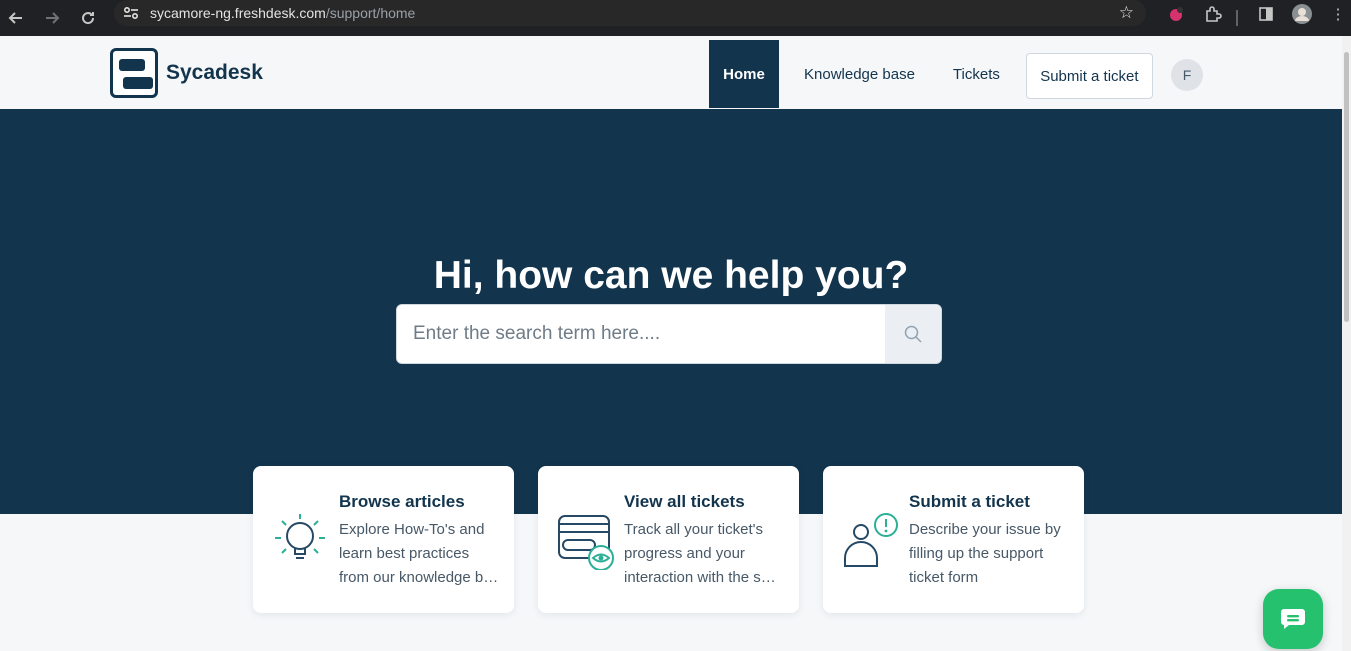  What do you see at coordinates (402, 501) in the screenshot?
I see `card-title: Browse articles` at bounding box center [402, 501].